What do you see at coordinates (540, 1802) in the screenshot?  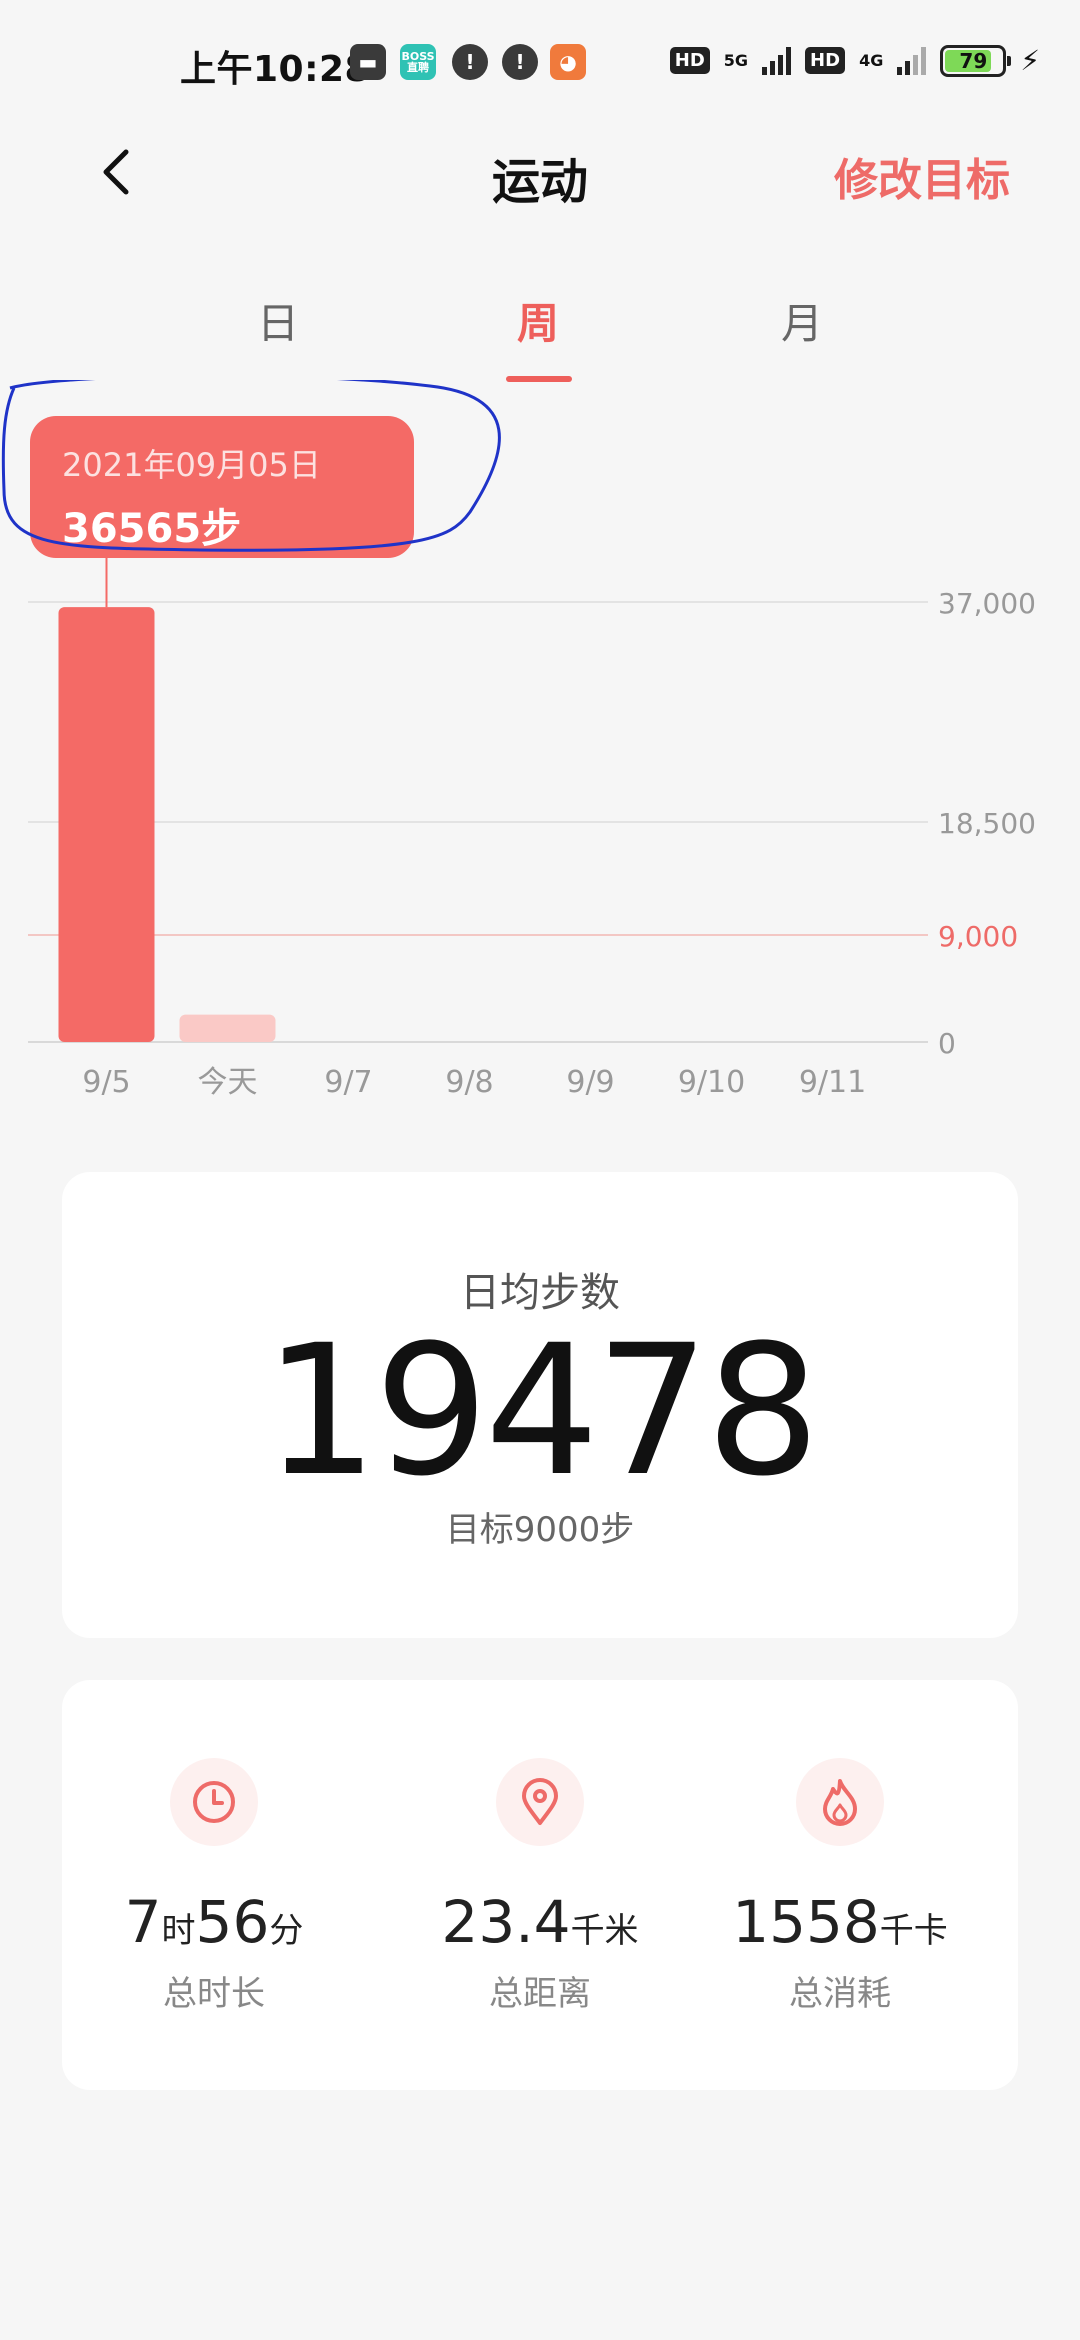 I see `location-pin-icon` at bounding box center [540, 1802].